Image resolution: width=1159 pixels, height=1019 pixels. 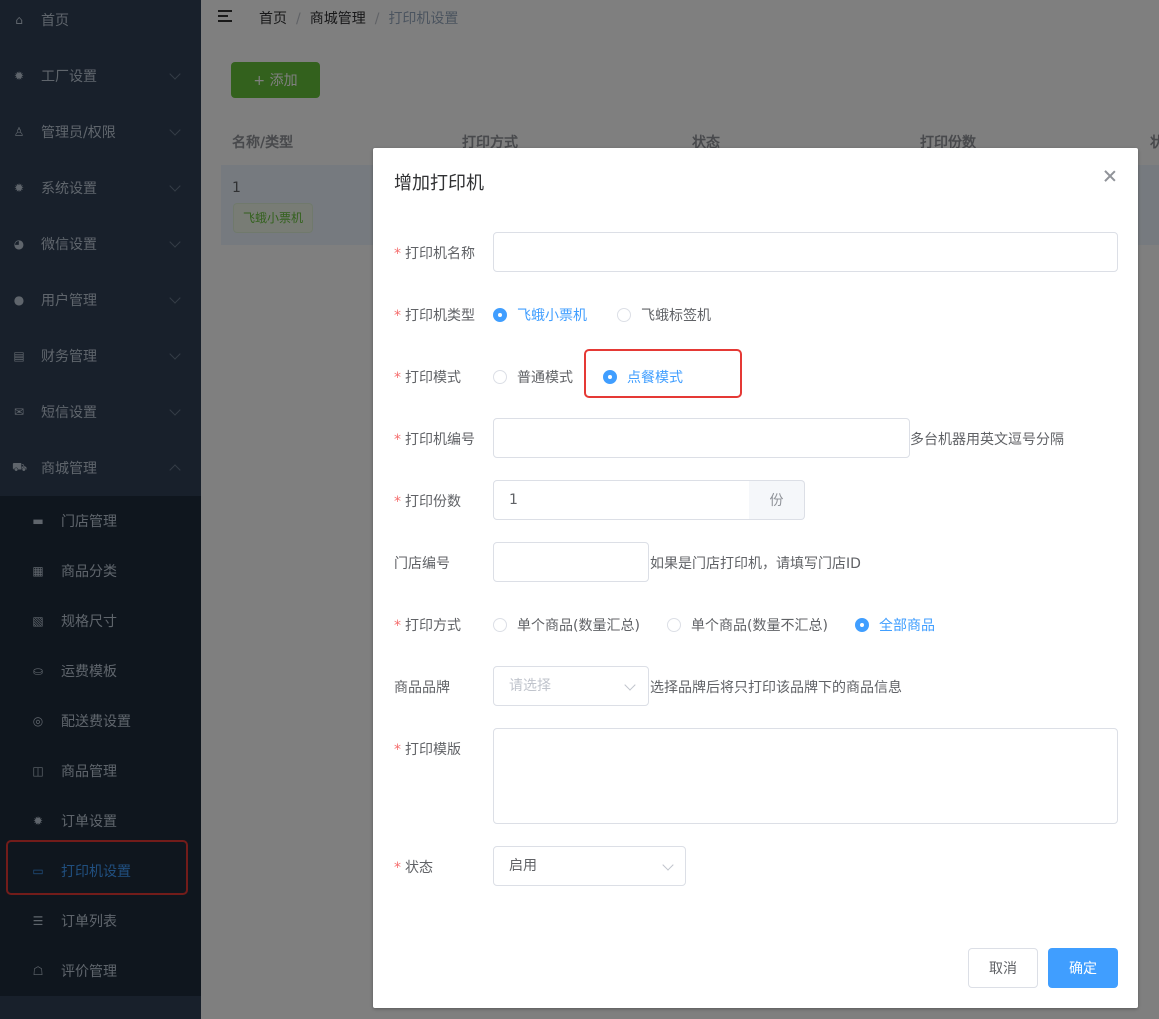 I want to click on template-label: * 打印模版, so click(x=427, y=750).